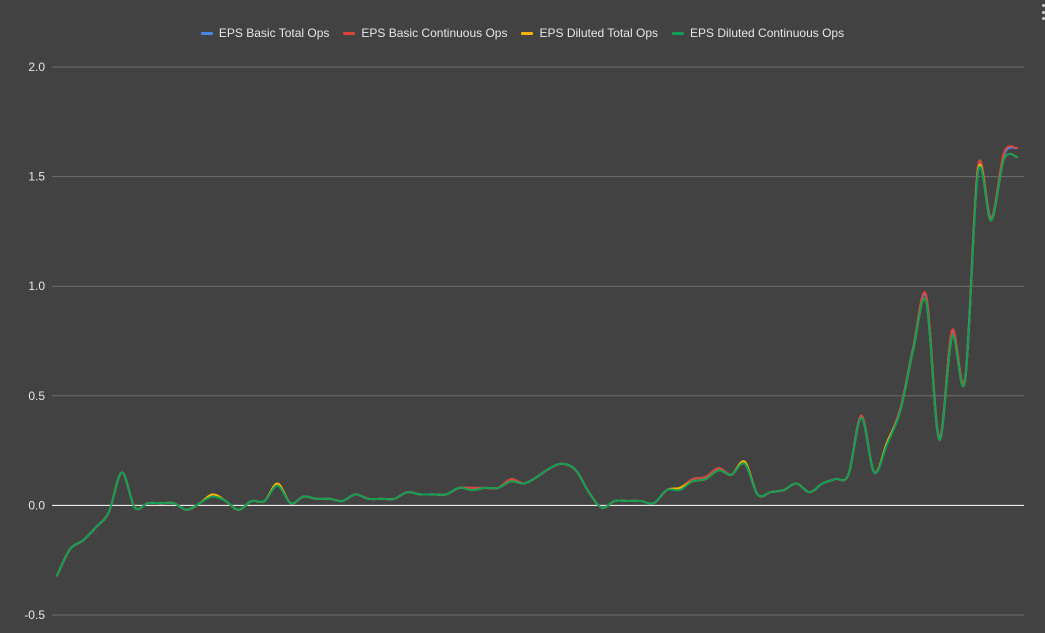 Image resolution: width=1045 pixels, height=633 pixels. What do you see at coordinates (36, 505) in the screenshot?
I see `y-tick-label: 0.0` at bounding box center [36, 505].